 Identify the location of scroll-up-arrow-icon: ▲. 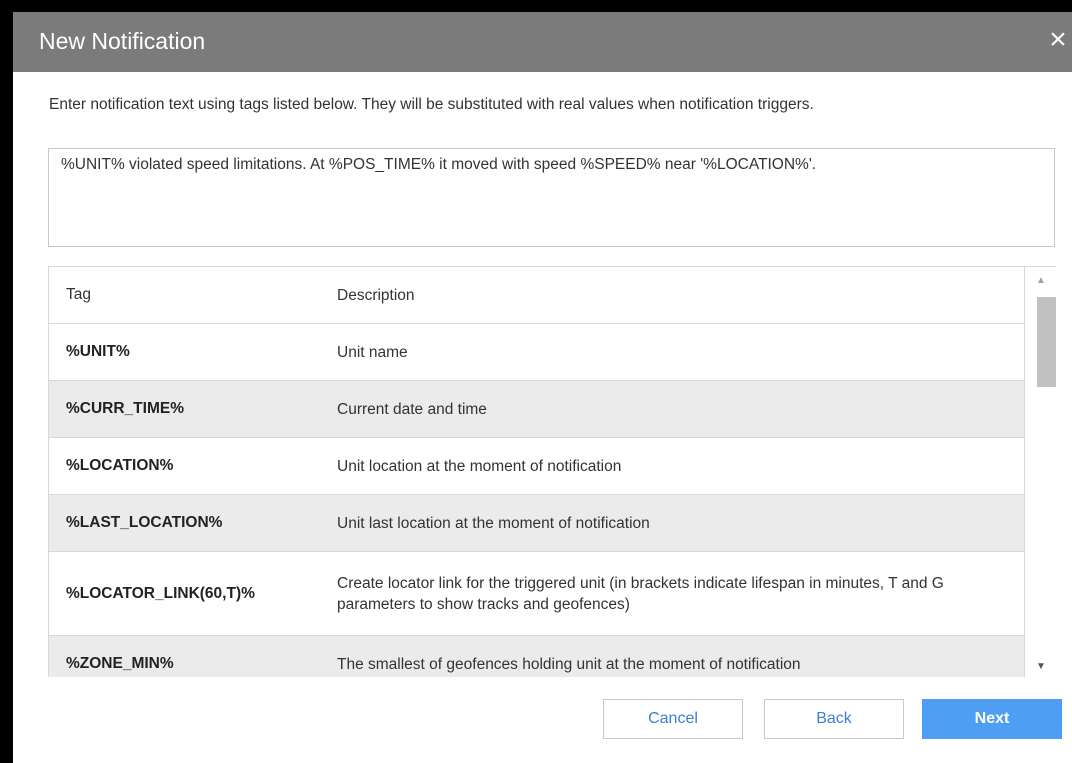
(1041, 281).